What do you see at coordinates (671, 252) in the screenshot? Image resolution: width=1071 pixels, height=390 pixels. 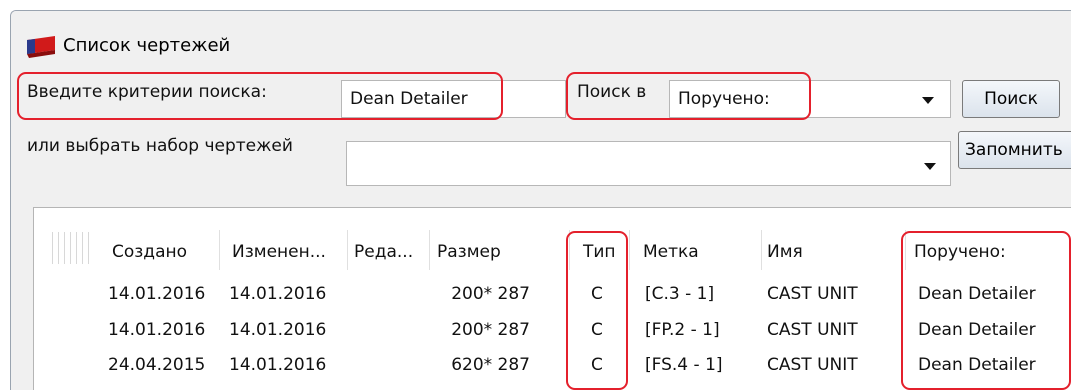 I see `column-header-mark: Метка` at bounding box center [671, 252].